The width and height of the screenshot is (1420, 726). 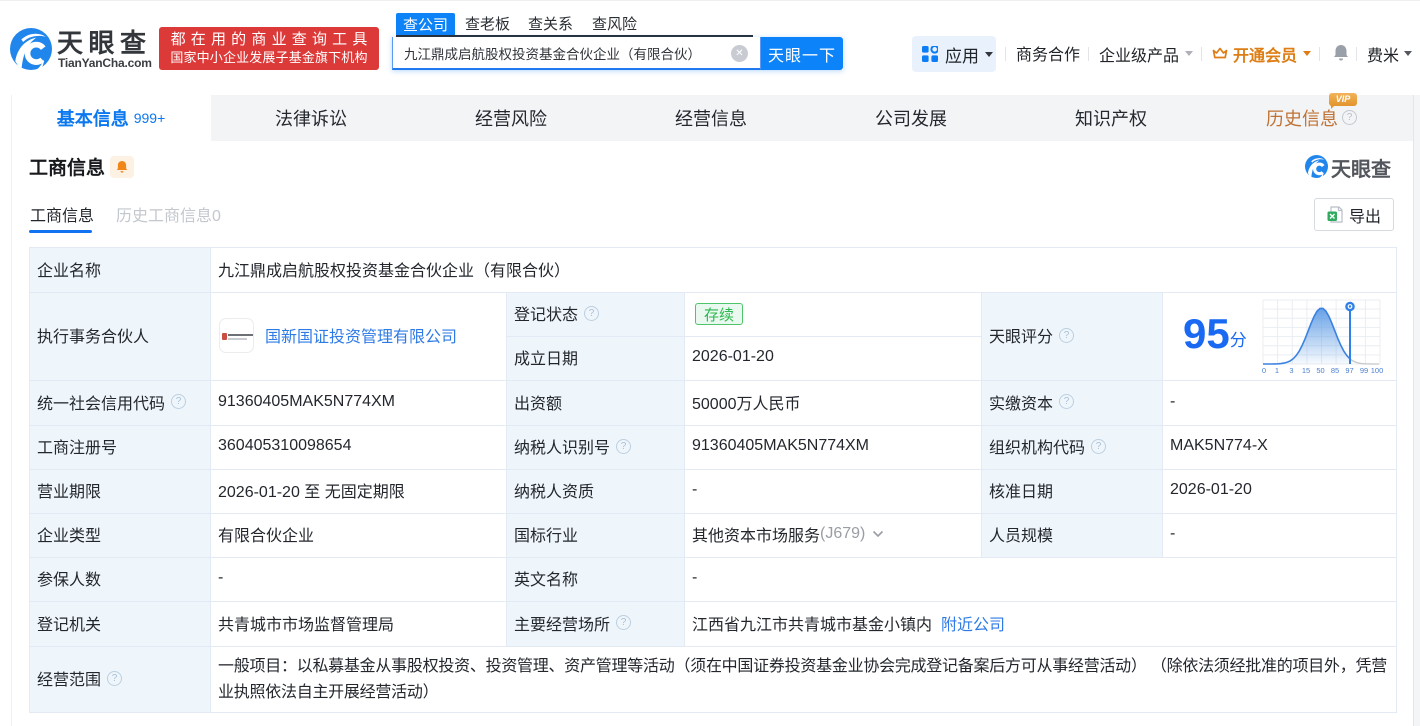 I want to click on svg-text: 85, so click(x=1335, y=370).